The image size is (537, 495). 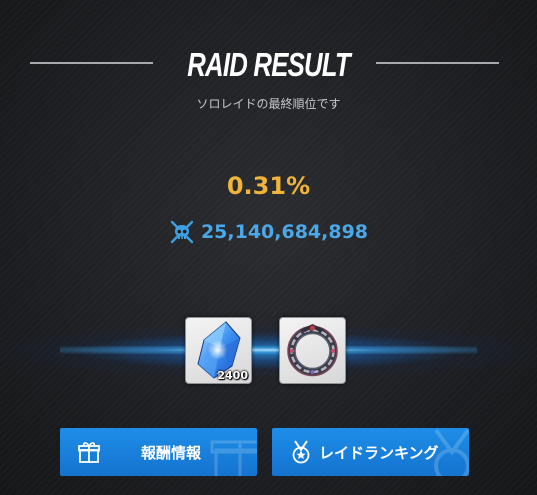 I want to click on reward-item-ring, so click(x=312, y=350).